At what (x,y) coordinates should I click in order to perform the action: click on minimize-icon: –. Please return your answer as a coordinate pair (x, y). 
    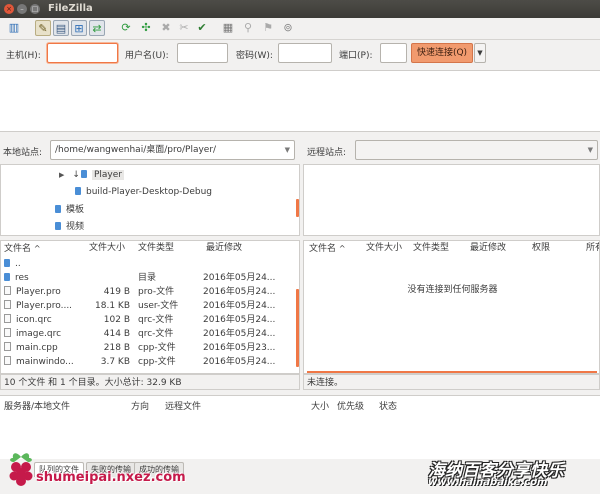
    Looking at the image, I should click on (22, 9).